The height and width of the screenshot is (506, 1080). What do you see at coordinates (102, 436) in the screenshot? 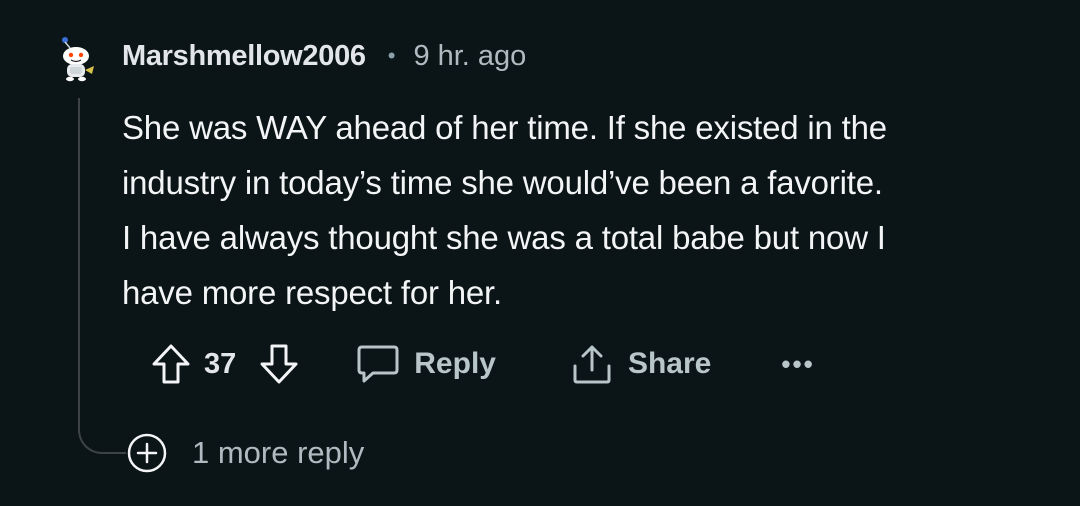
I see `thread-connector` at bounding box center [102, 436].